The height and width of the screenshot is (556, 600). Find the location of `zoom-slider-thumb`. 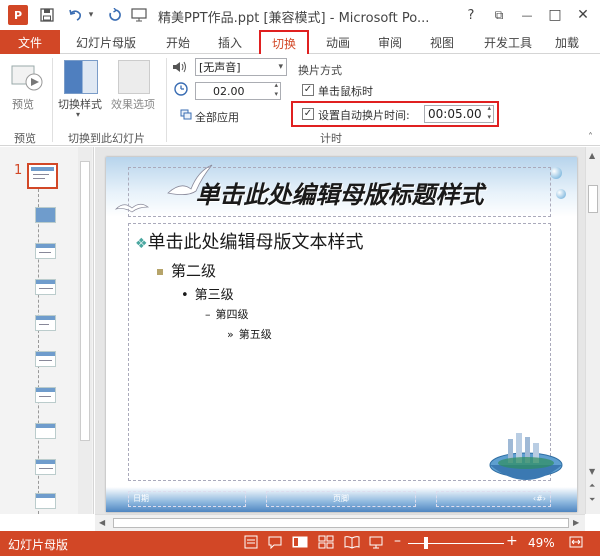

zoom-slider-thumb is located at coordinates (426, 543).